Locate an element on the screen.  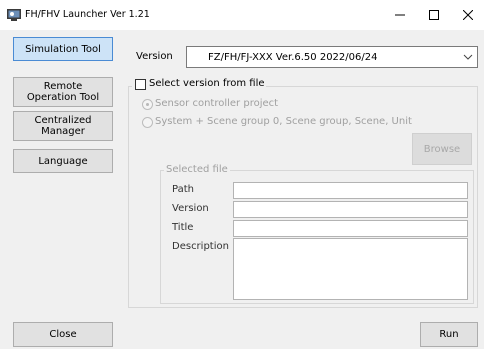
radio-sensor-controller is located at coordinates (147, 104).